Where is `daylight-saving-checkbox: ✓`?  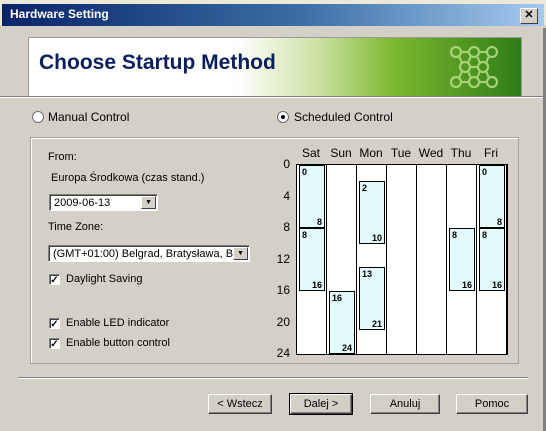 daylight-saving-checkbox: ✓ is located at coordinates (54, 280).